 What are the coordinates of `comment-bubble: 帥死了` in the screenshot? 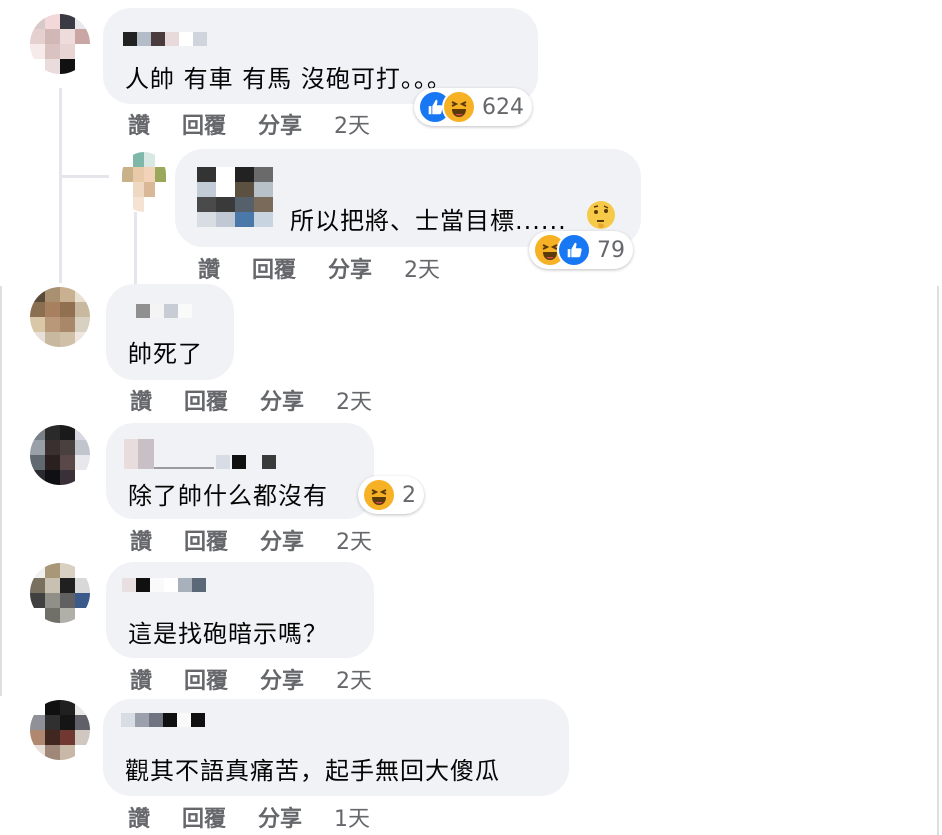 It's located at (170, 332).